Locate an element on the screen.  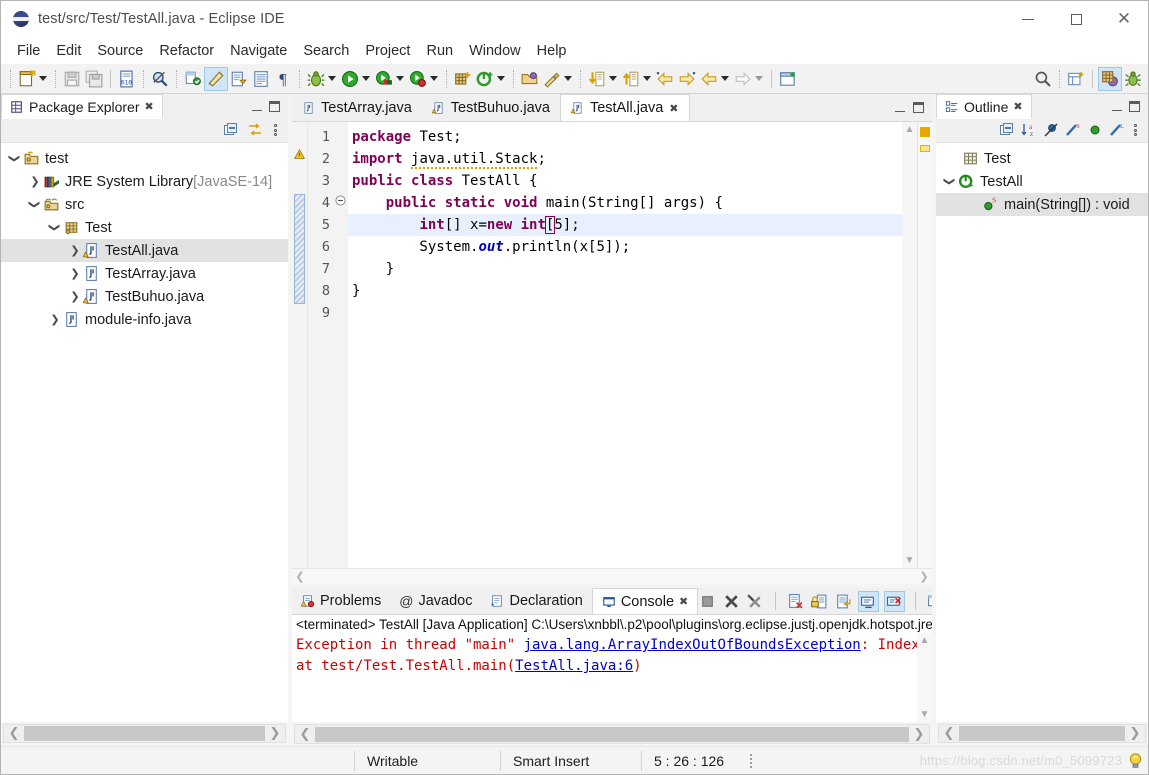
console-vscrollbar: ▲ ▼ is located at coordinates (924, 677).